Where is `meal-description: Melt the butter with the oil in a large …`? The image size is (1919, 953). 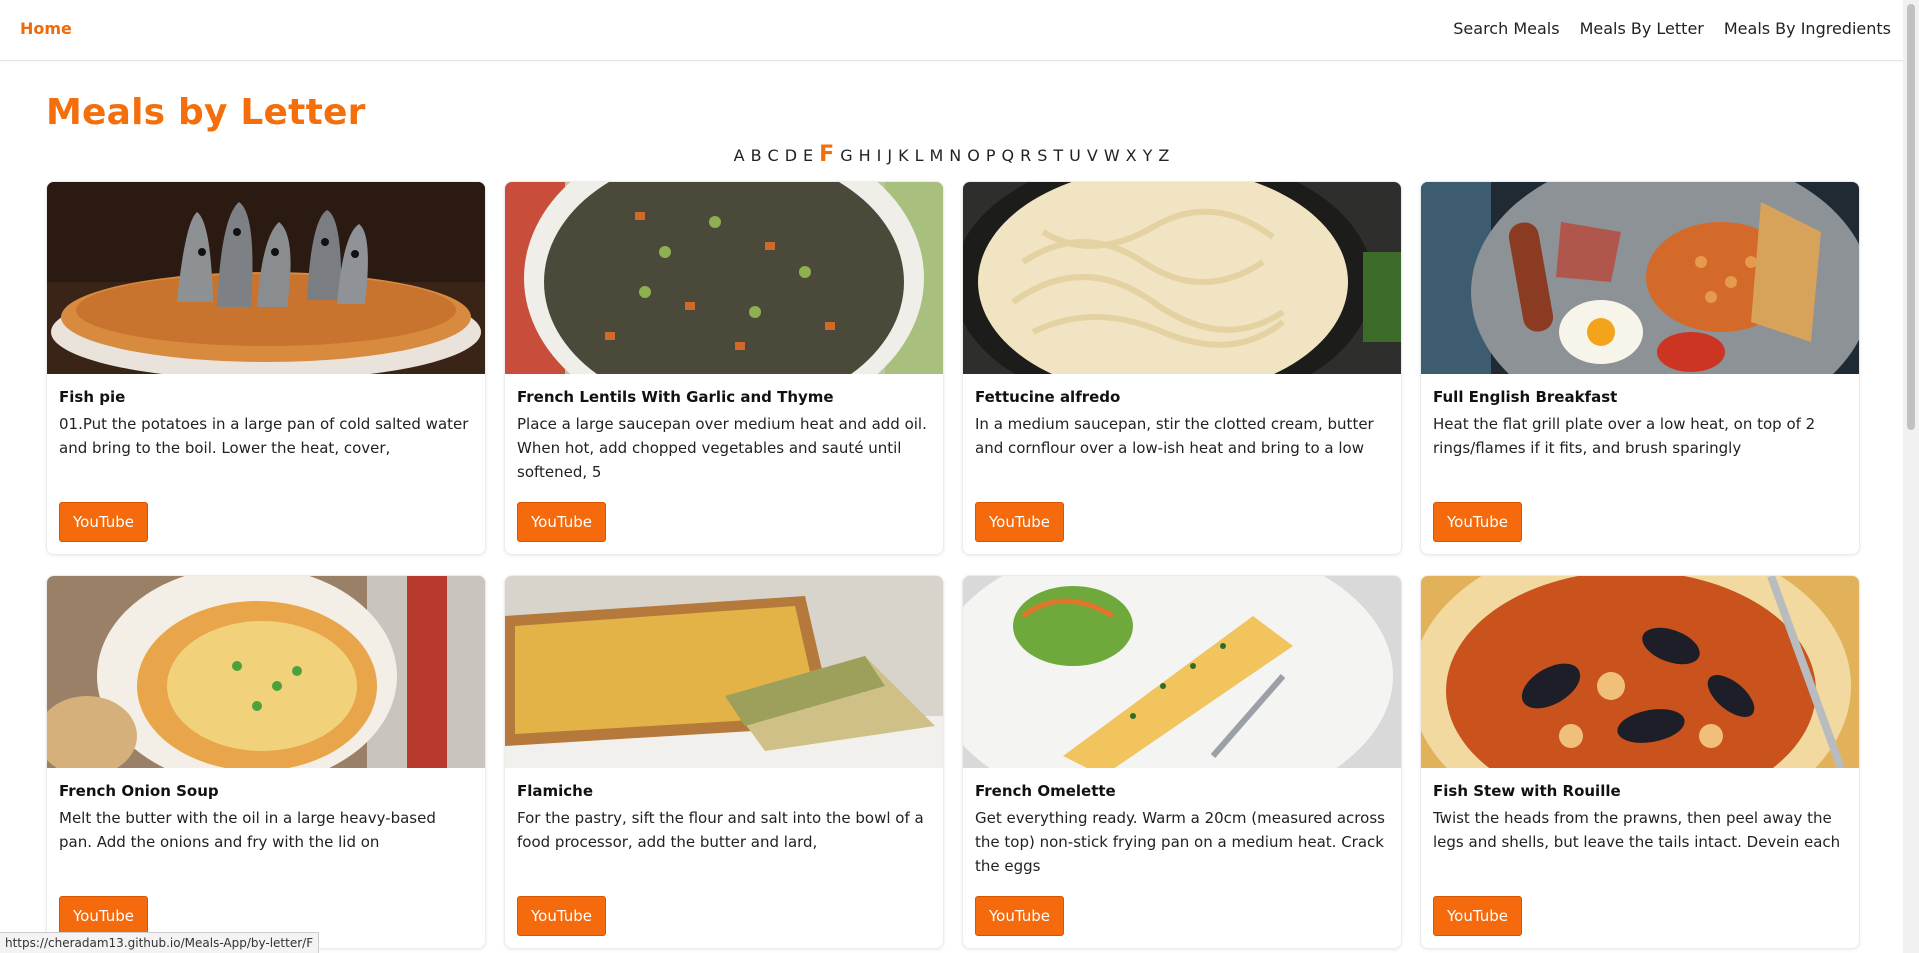 meal-description: Melt the butter with the oil in a large … is located at coordinates (247, 830).